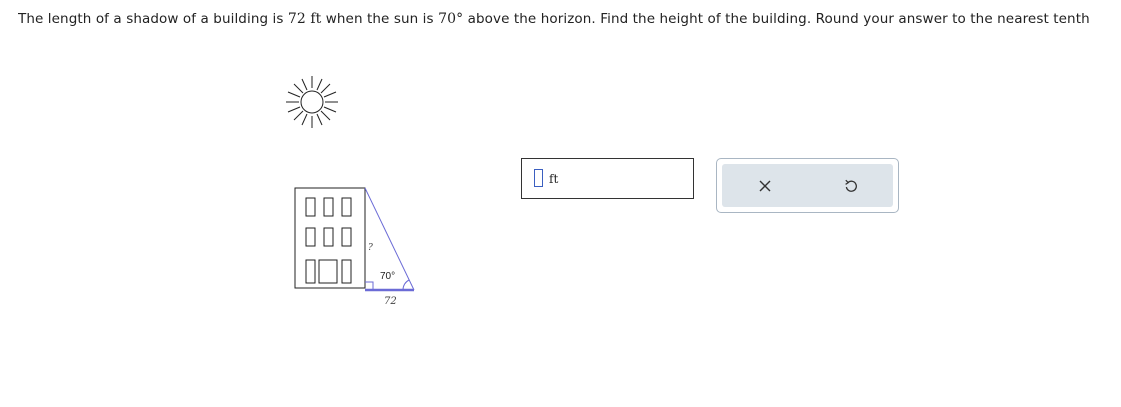  I want to click on angle-label: 70°, so click(387, 276).